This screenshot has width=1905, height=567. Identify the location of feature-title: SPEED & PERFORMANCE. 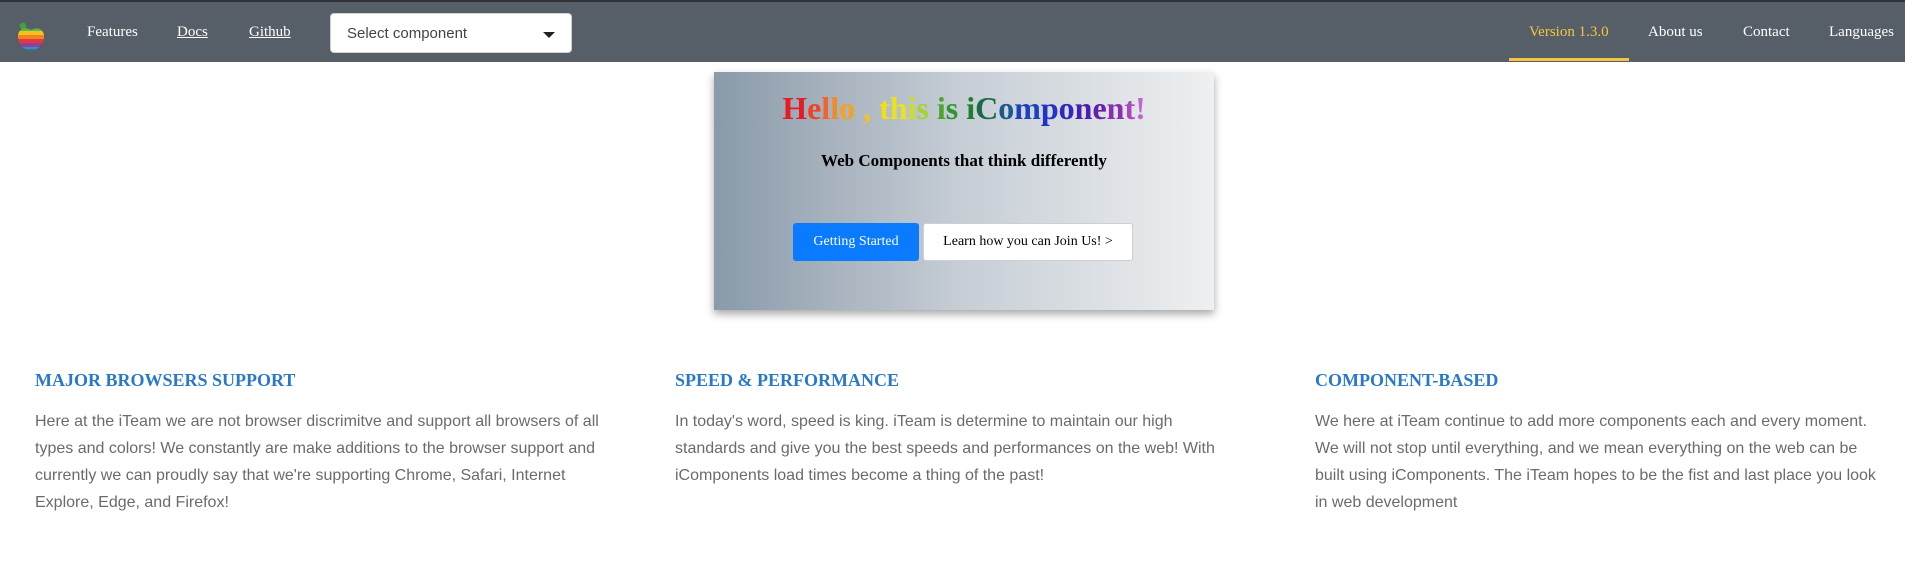
(787, 380).